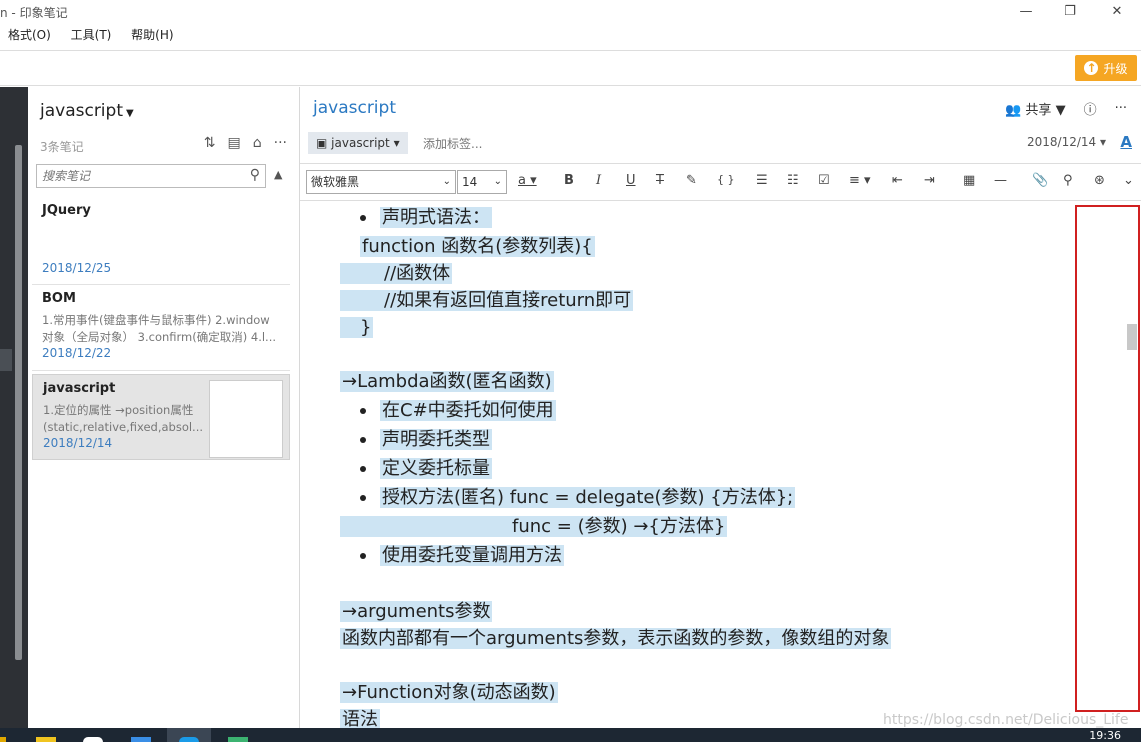 Image resolution: width=1141 pixels, height=742 pixels. Describe the element at coordinates (616, 638) in the screenshot. I see `body-line: 函数内部都有一个arguments参数，表示函数的参数，像数组的对象` at that location.